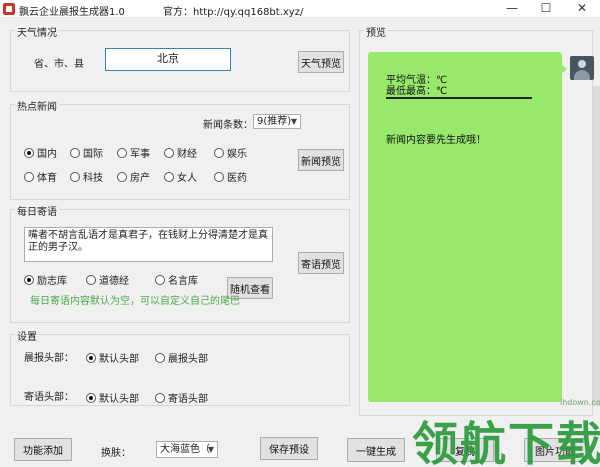 The image size is (600, 467). Describe the element at coordinates (376, 31) in the screenshot. I see `preview-group-title: 预览` at that location.